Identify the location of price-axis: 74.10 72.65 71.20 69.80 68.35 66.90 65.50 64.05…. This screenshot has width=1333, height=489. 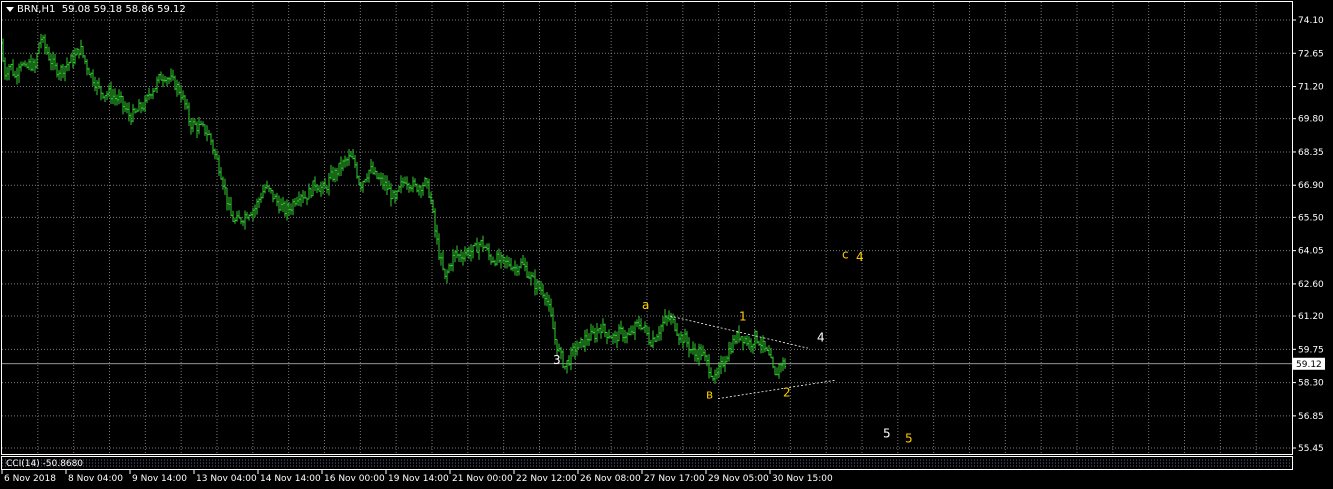
(1308, 235).